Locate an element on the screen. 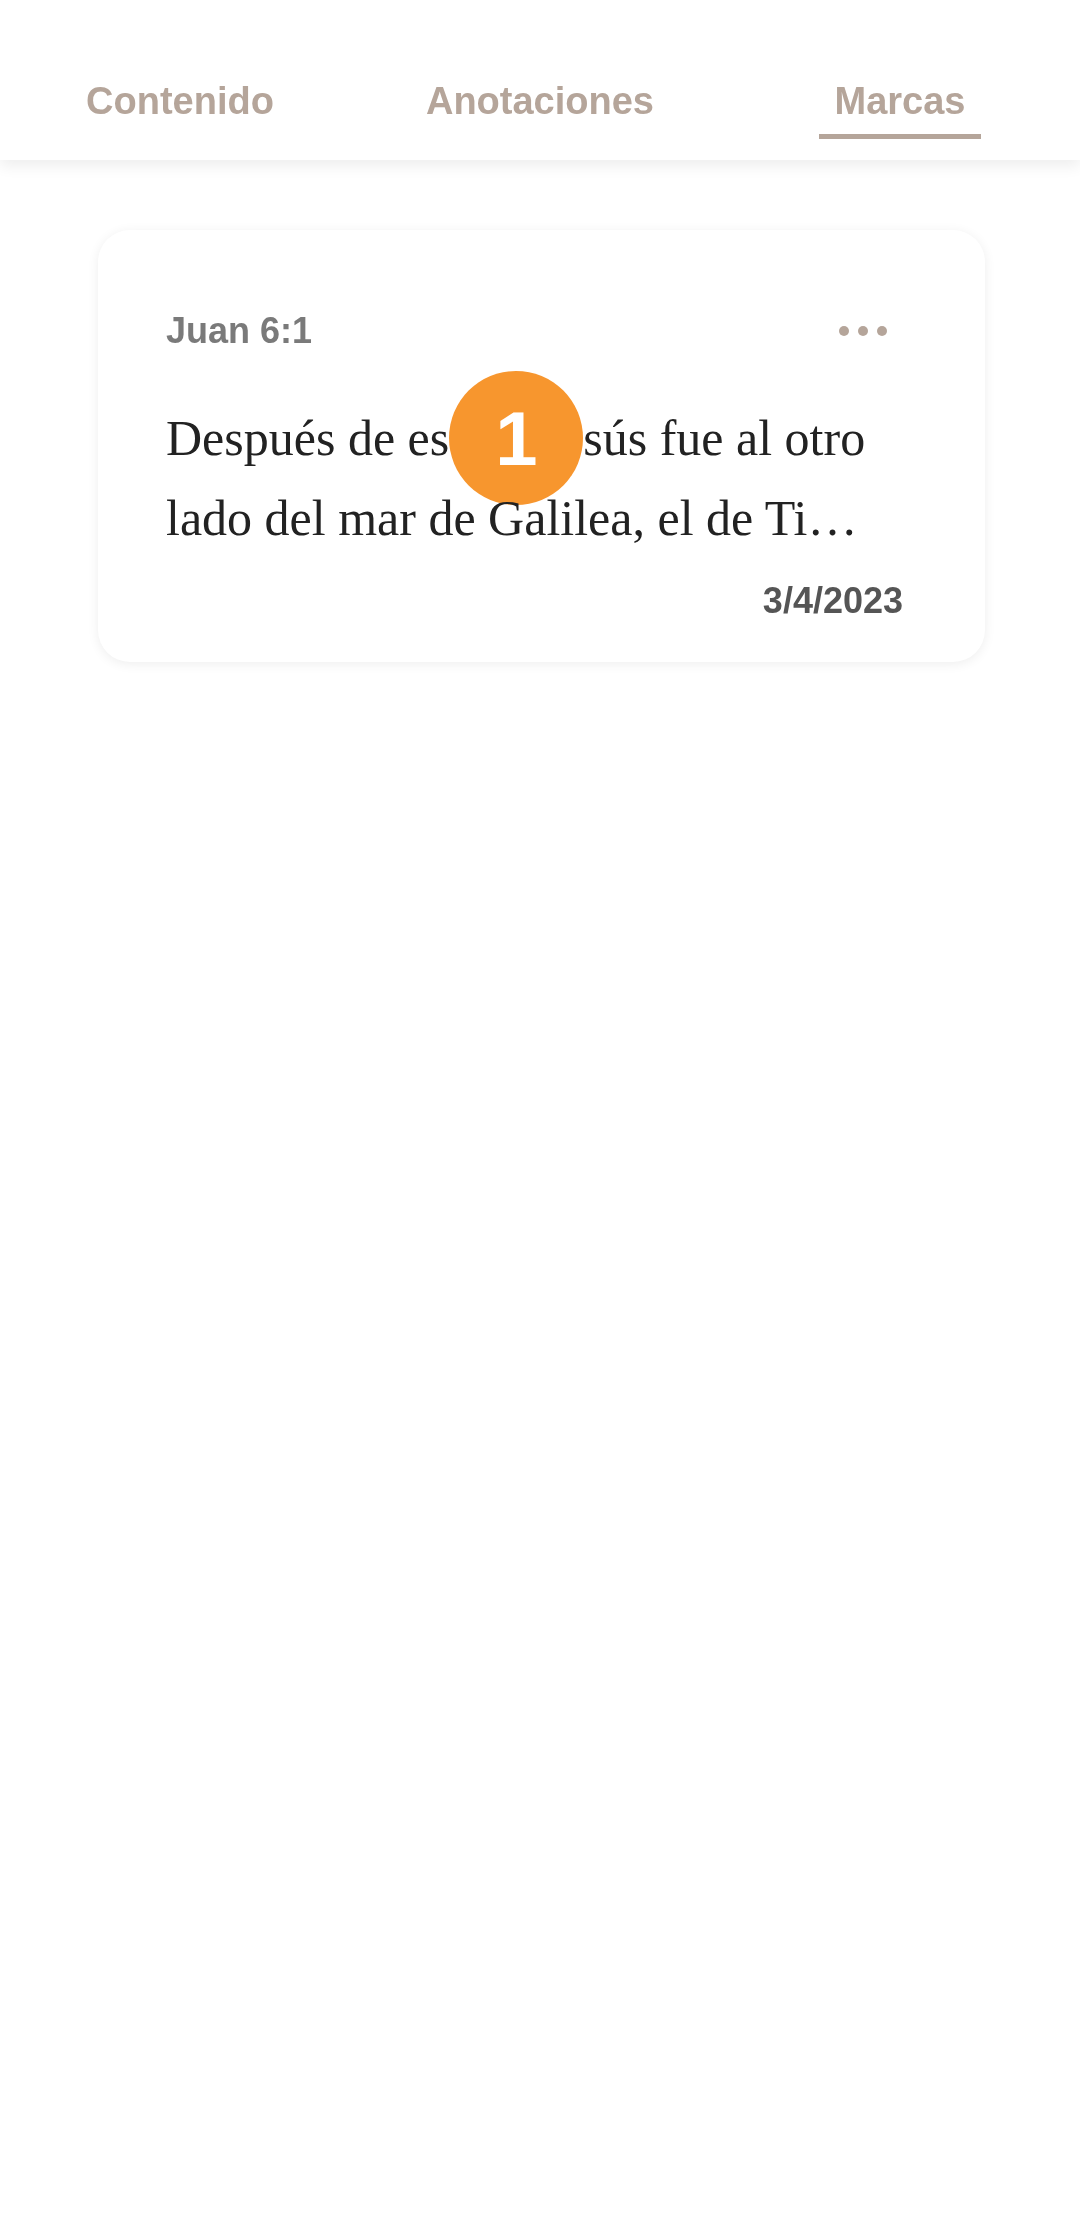 The height and width of the screenshot is (2237, 1080). tab: Anotaciones is located at coordinates (539, 69).